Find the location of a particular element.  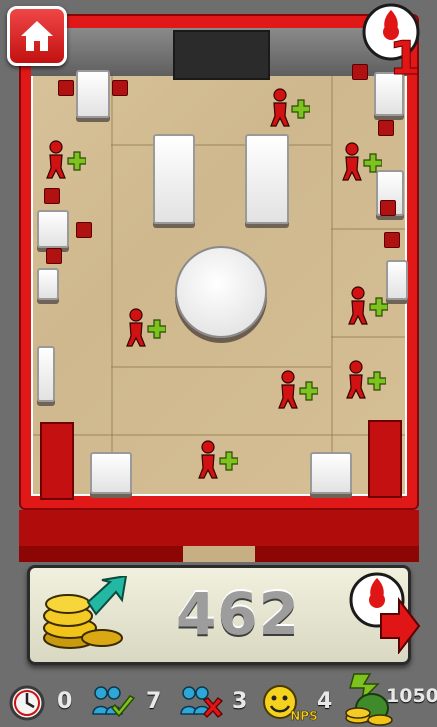

building-base is located at coordinates (219, 529).